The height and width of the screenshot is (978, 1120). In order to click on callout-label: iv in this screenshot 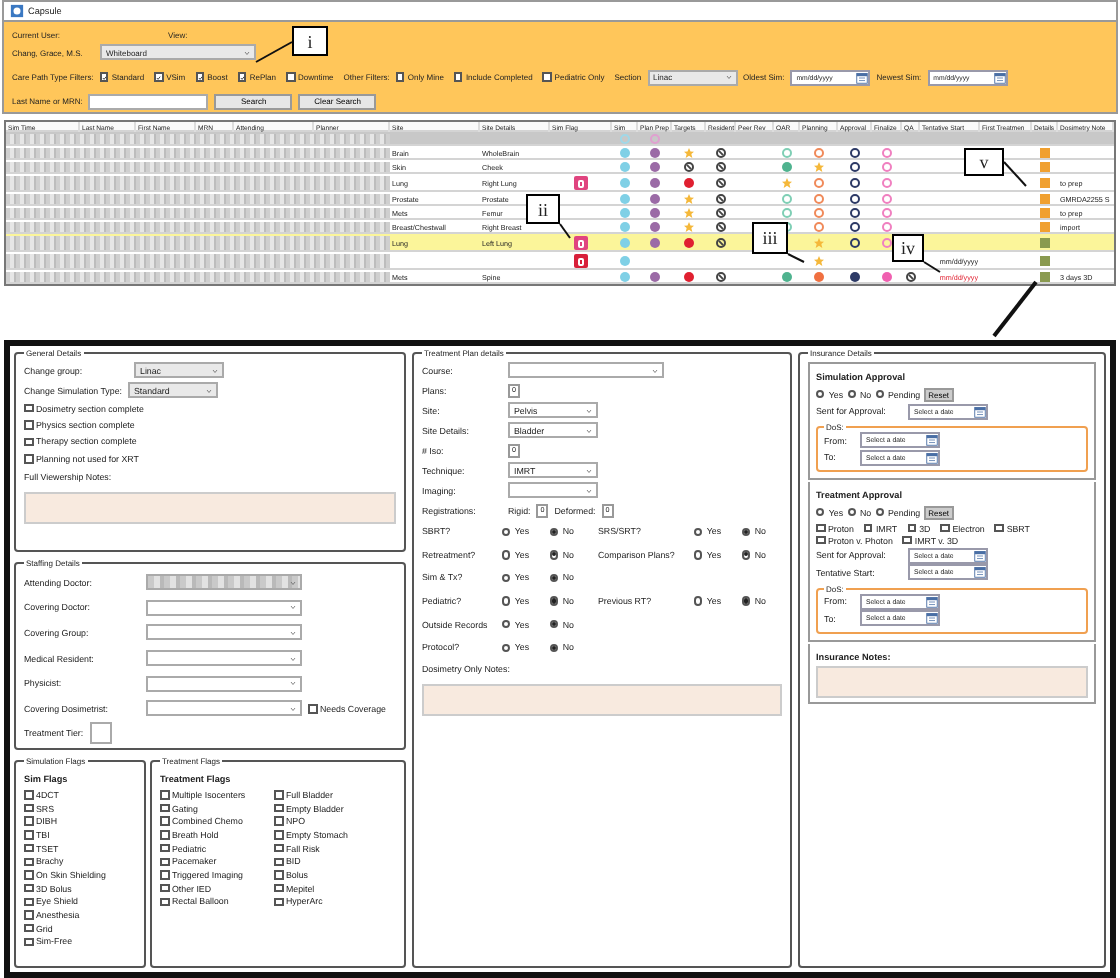, I will do `click(908, 248)`.